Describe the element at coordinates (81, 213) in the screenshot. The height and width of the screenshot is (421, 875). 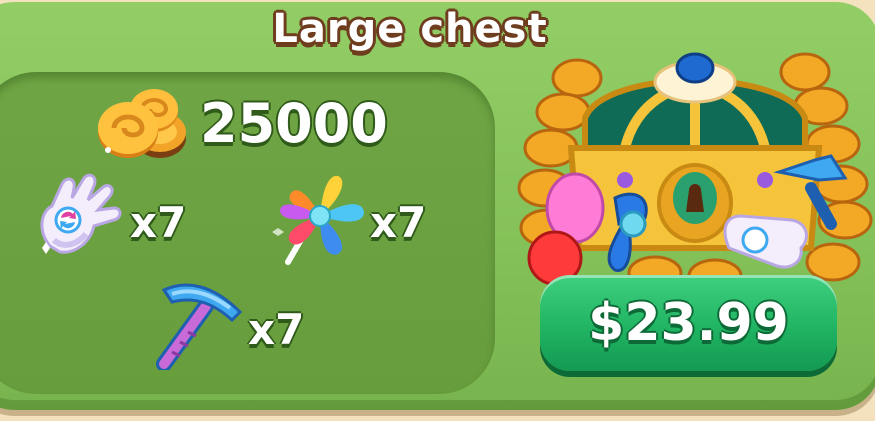
I see `glove-icon` at that location.